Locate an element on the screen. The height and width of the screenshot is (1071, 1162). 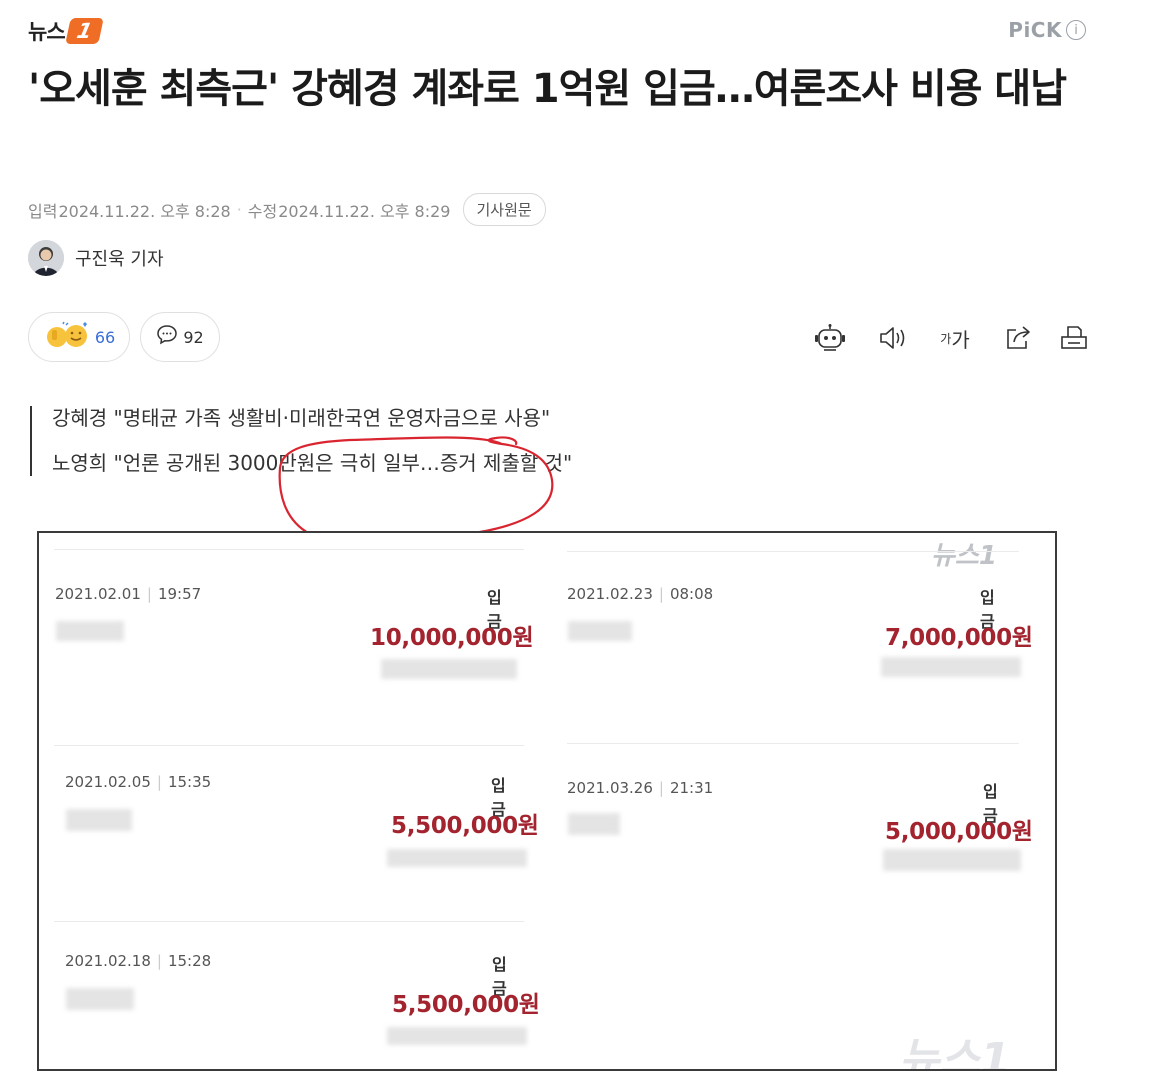
author-byline: 구진욱 기자 is located at coordinates (96, 258).